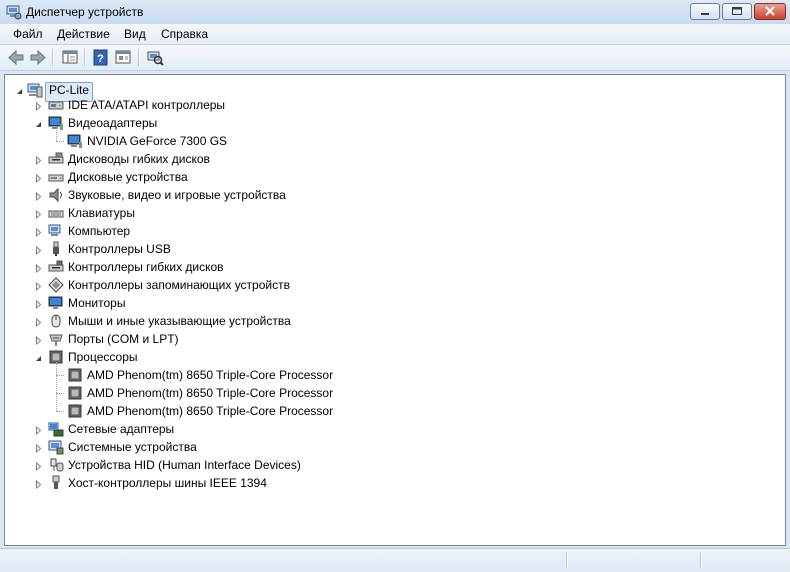 This screenshot has height=572, width=790. I want to click on close-icon, so click(770, 11).